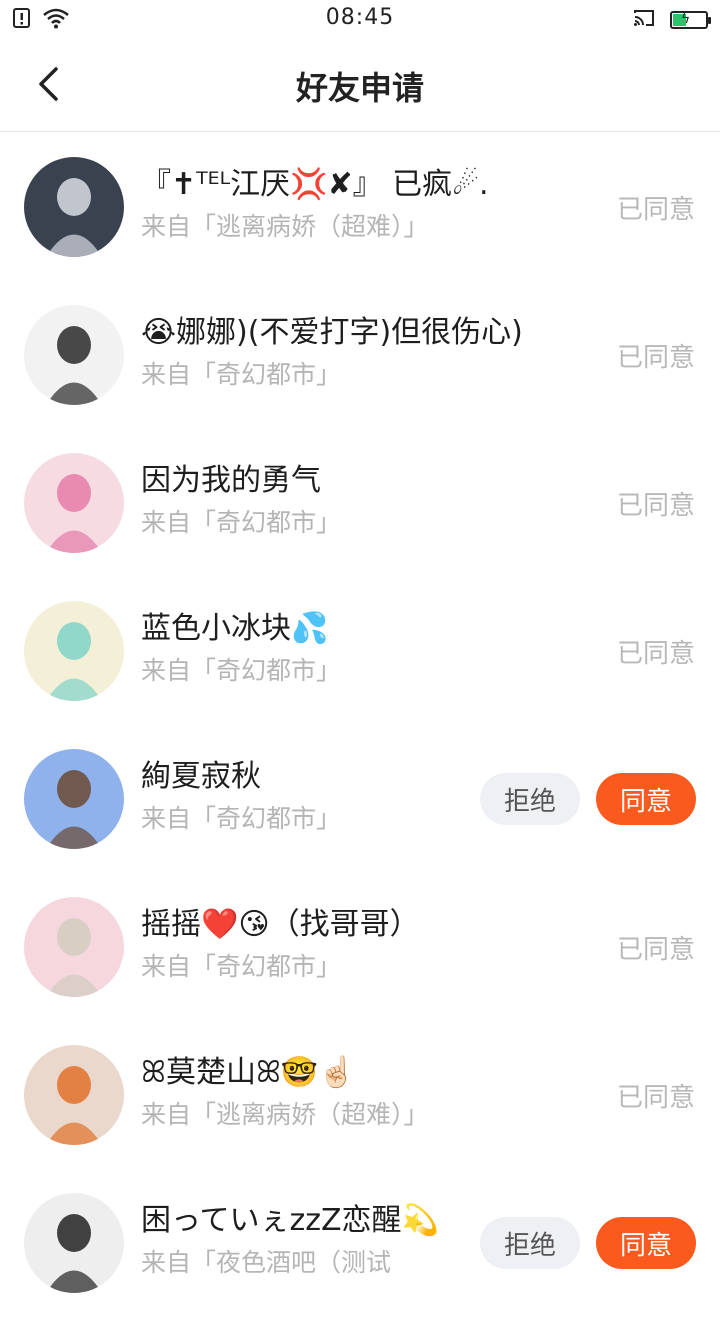  I want to click on request-info: 『✝ᵀᴱᴸ江厌💢✘』 已疯☄. 来自「逃离病娇（超难）」, so click(350, 204).